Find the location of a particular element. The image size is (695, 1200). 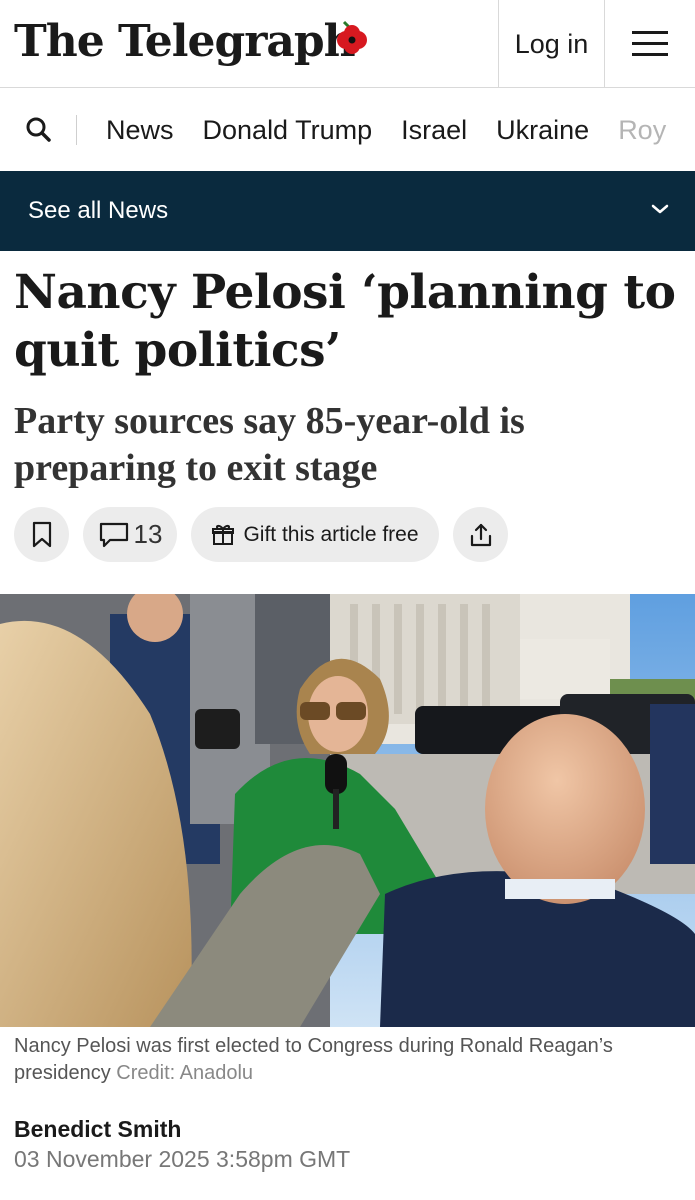

bookmark-icon is located at coordinates (41, 534).